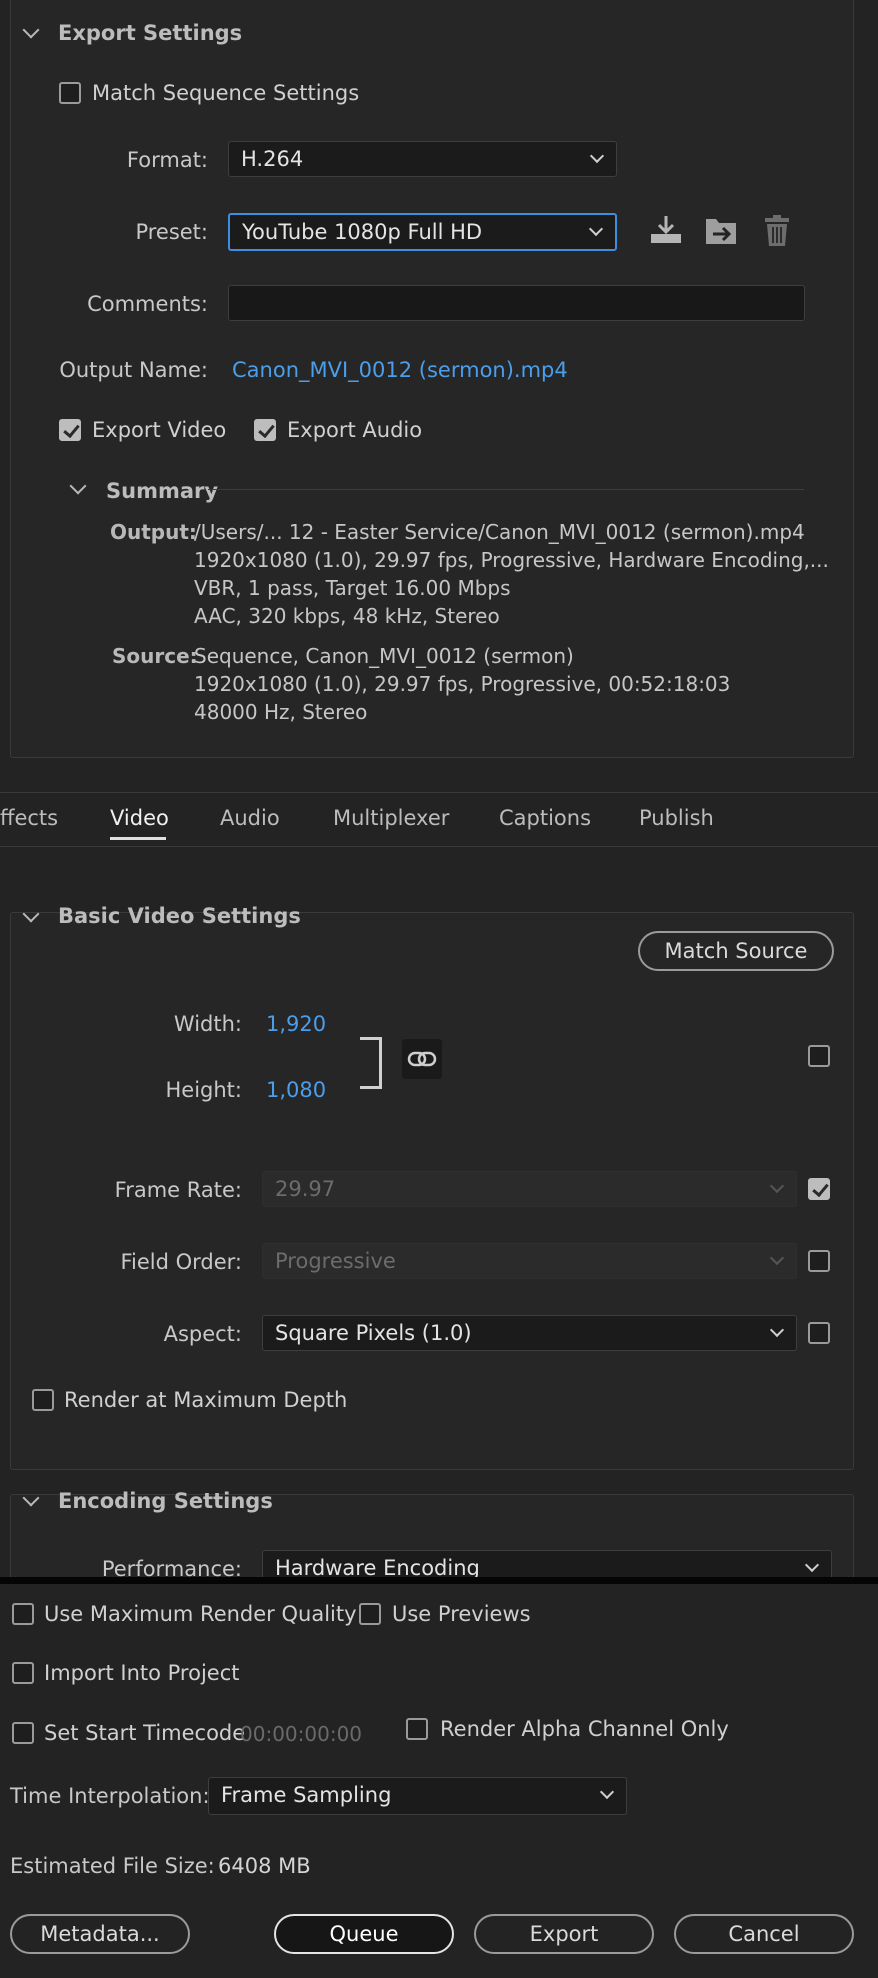 The height and width of the screenshot is (1978, 878). Describe the element at coordinates (70, 430) in the screenshot. I see `export-video-checkbox` at that location.